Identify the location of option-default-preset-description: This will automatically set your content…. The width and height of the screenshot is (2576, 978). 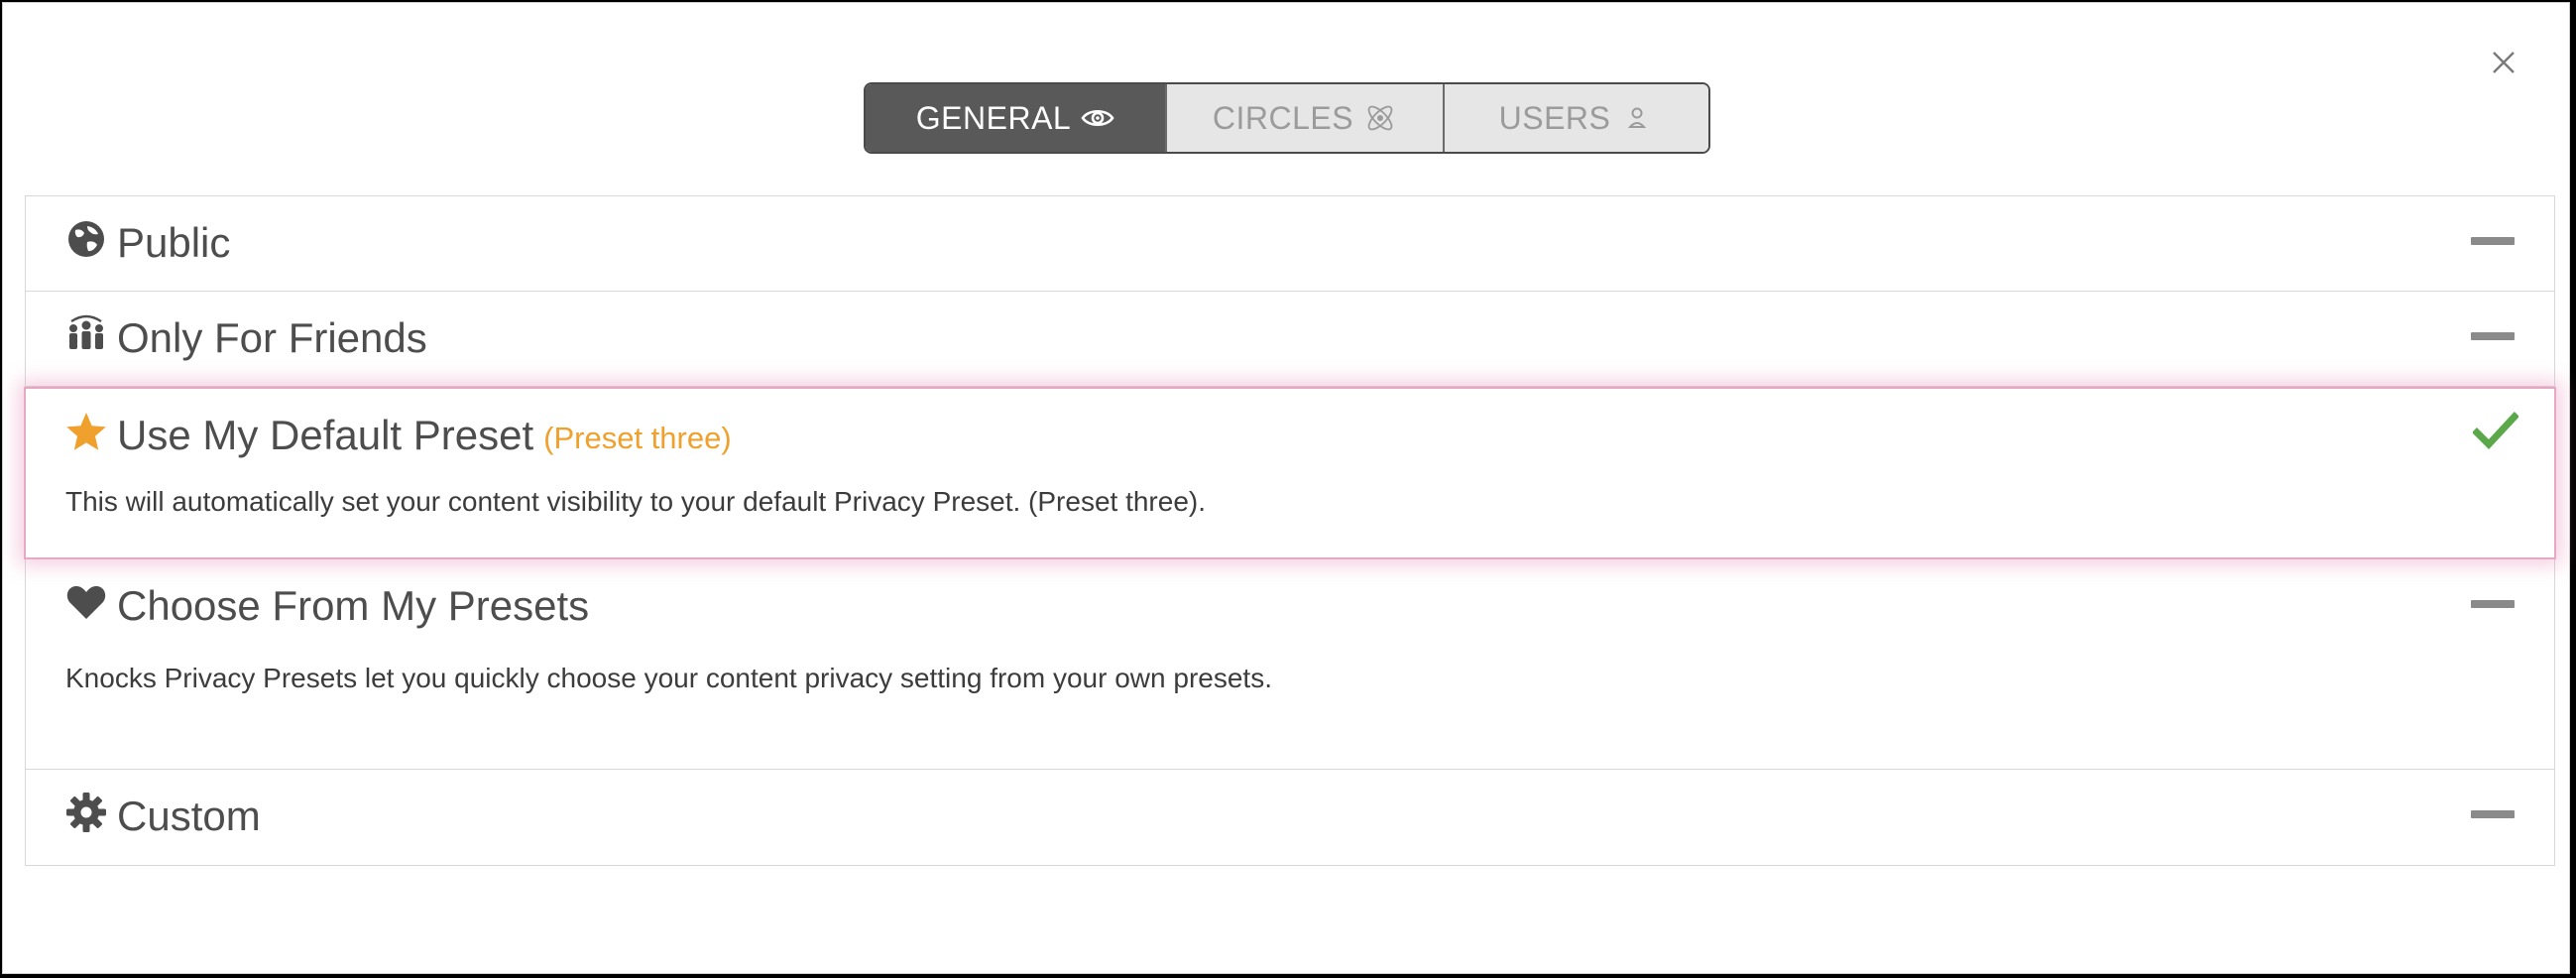
(635, 501).